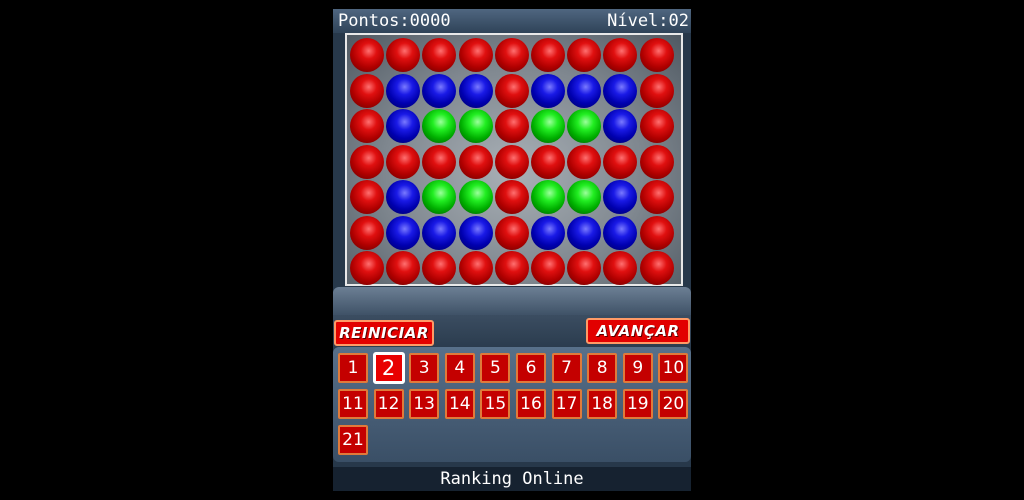  I want to click on level-button-14: 14, so click(459, 404).